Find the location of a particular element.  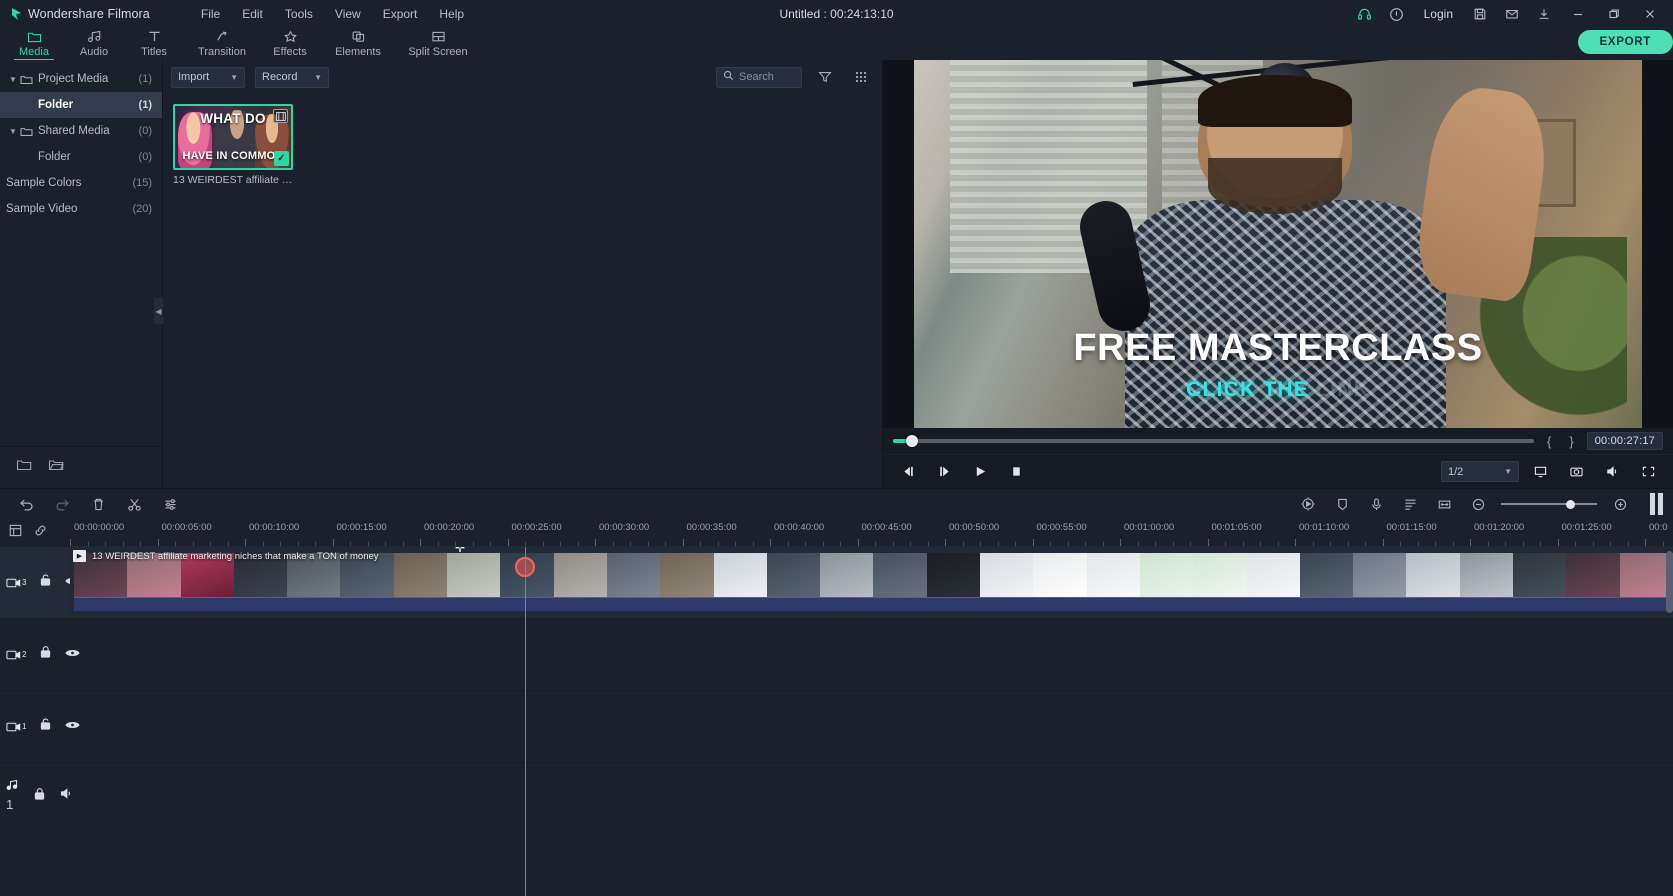

clip-filmstrip-frame is located at coordinates (367, 575).